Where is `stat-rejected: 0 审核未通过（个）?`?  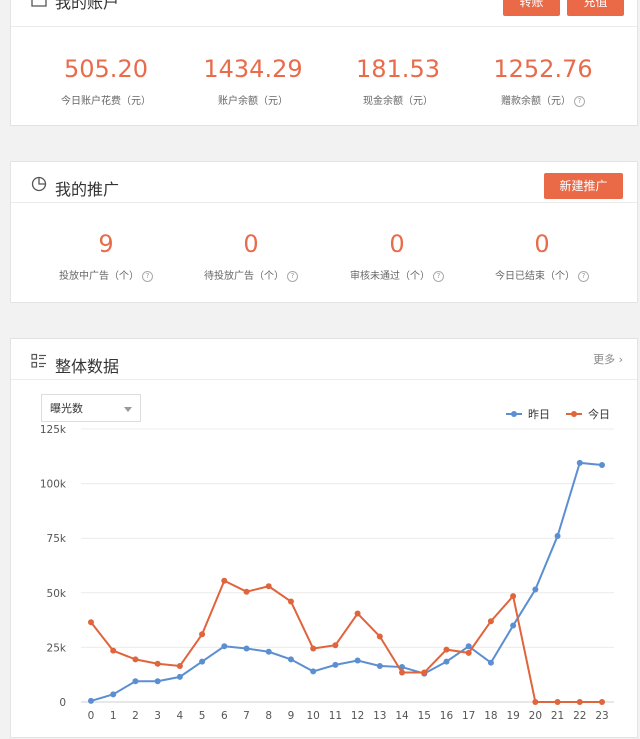
stat-rejected: 0 审核未通过（个）? is located at coordinates (397, 255).